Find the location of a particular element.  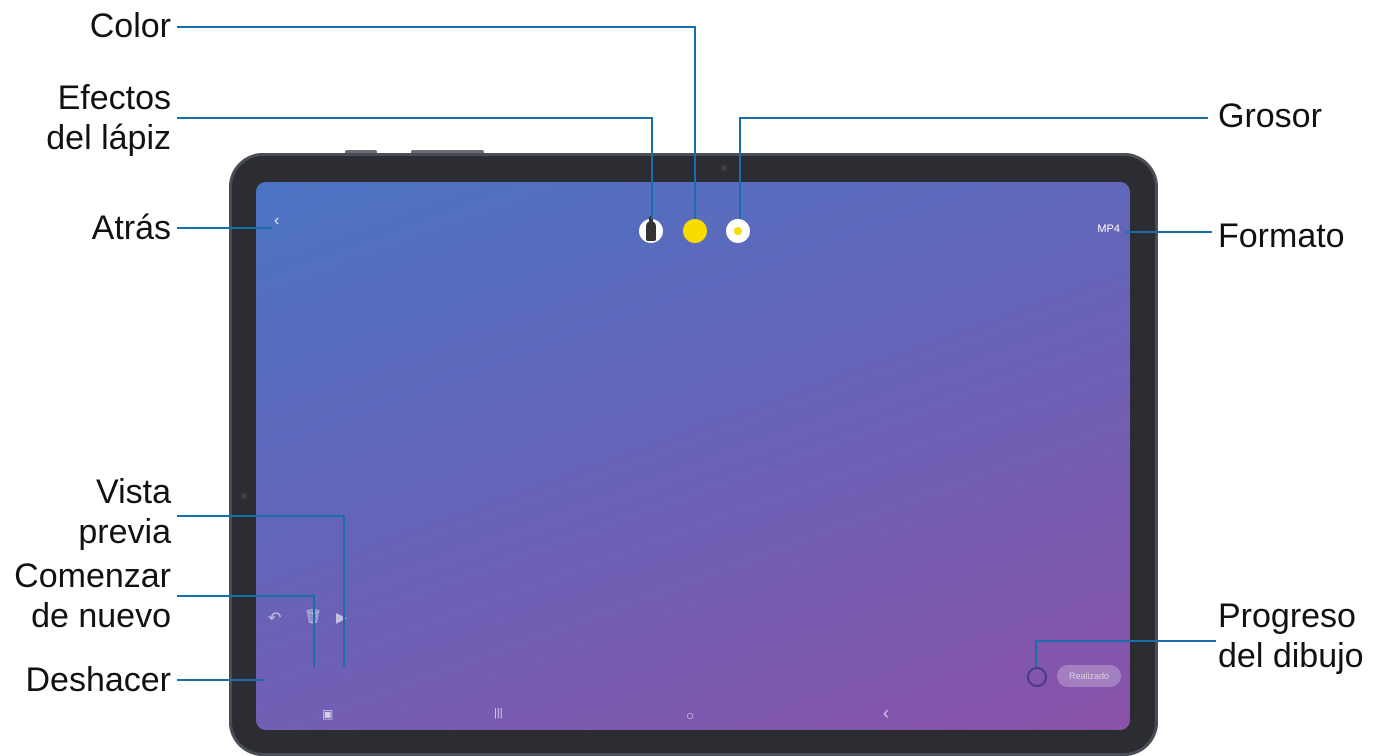

leader-color is located at coordinates (436, 122).